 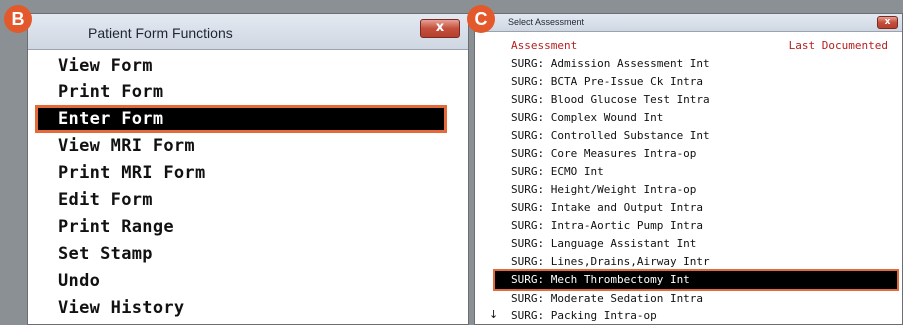 I want to click on menu-item-undo: Undo, so click(x=79, y=281).